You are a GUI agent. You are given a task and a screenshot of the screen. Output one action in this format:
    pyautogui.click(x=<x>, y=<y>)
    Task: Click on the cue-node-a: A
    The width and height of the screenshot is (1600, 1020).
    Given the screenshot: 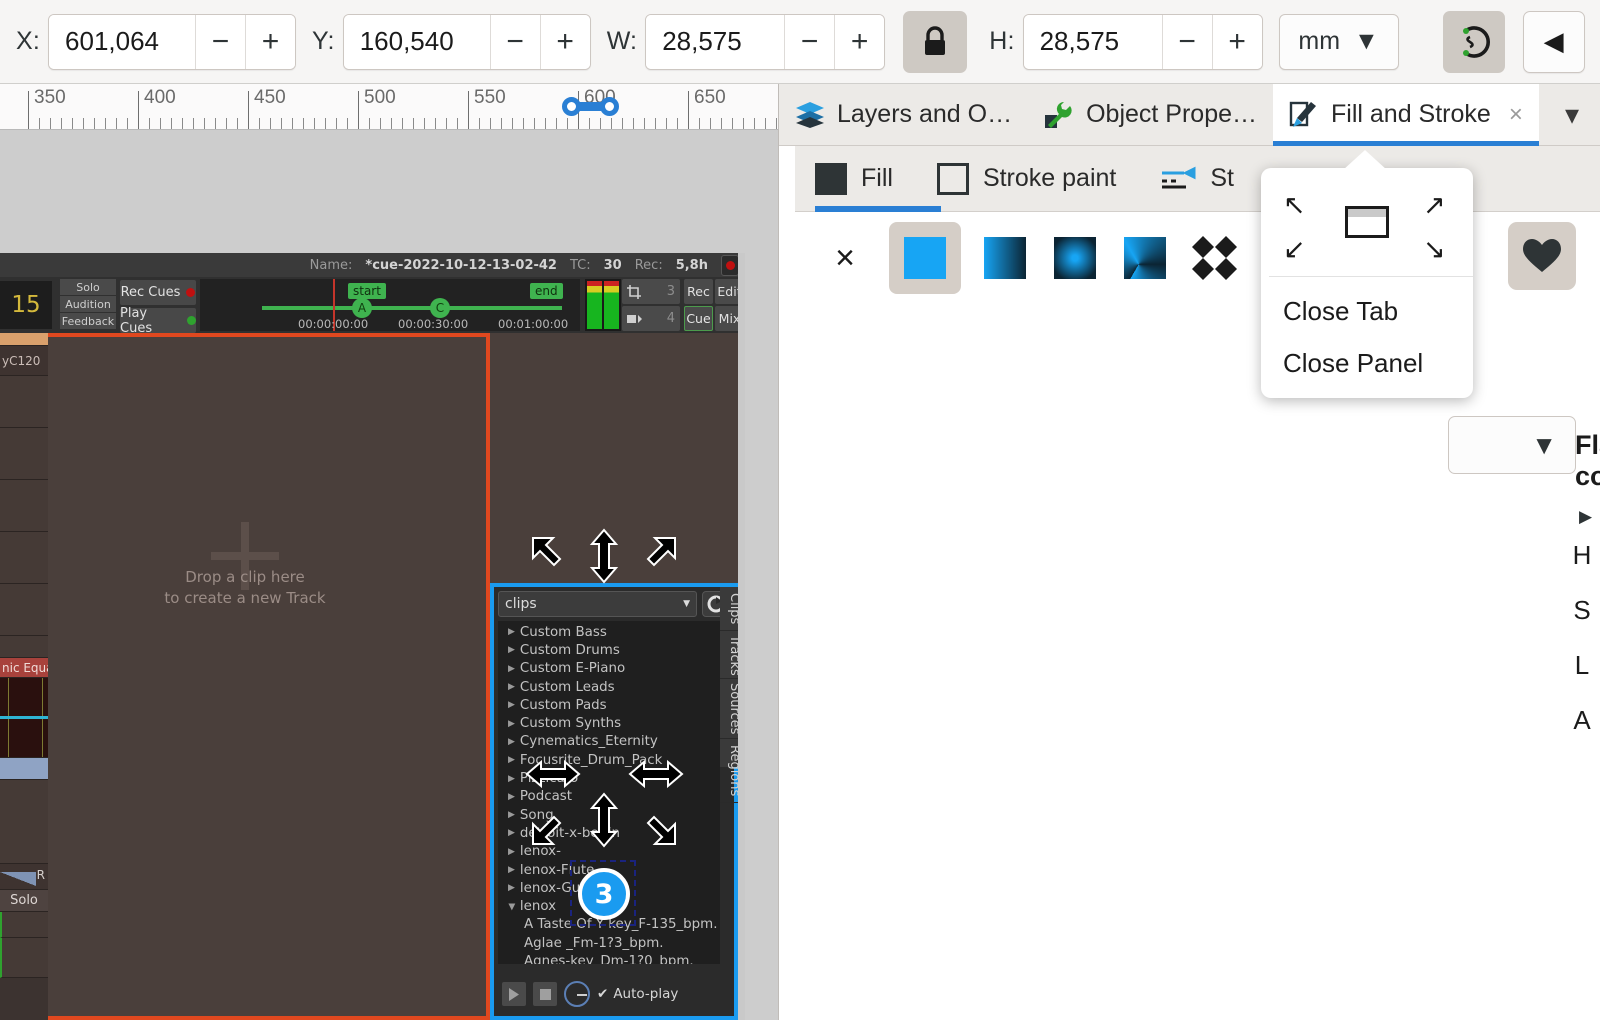 What is the action you would take?
    pyautogui.click(x=362, y=308)
    